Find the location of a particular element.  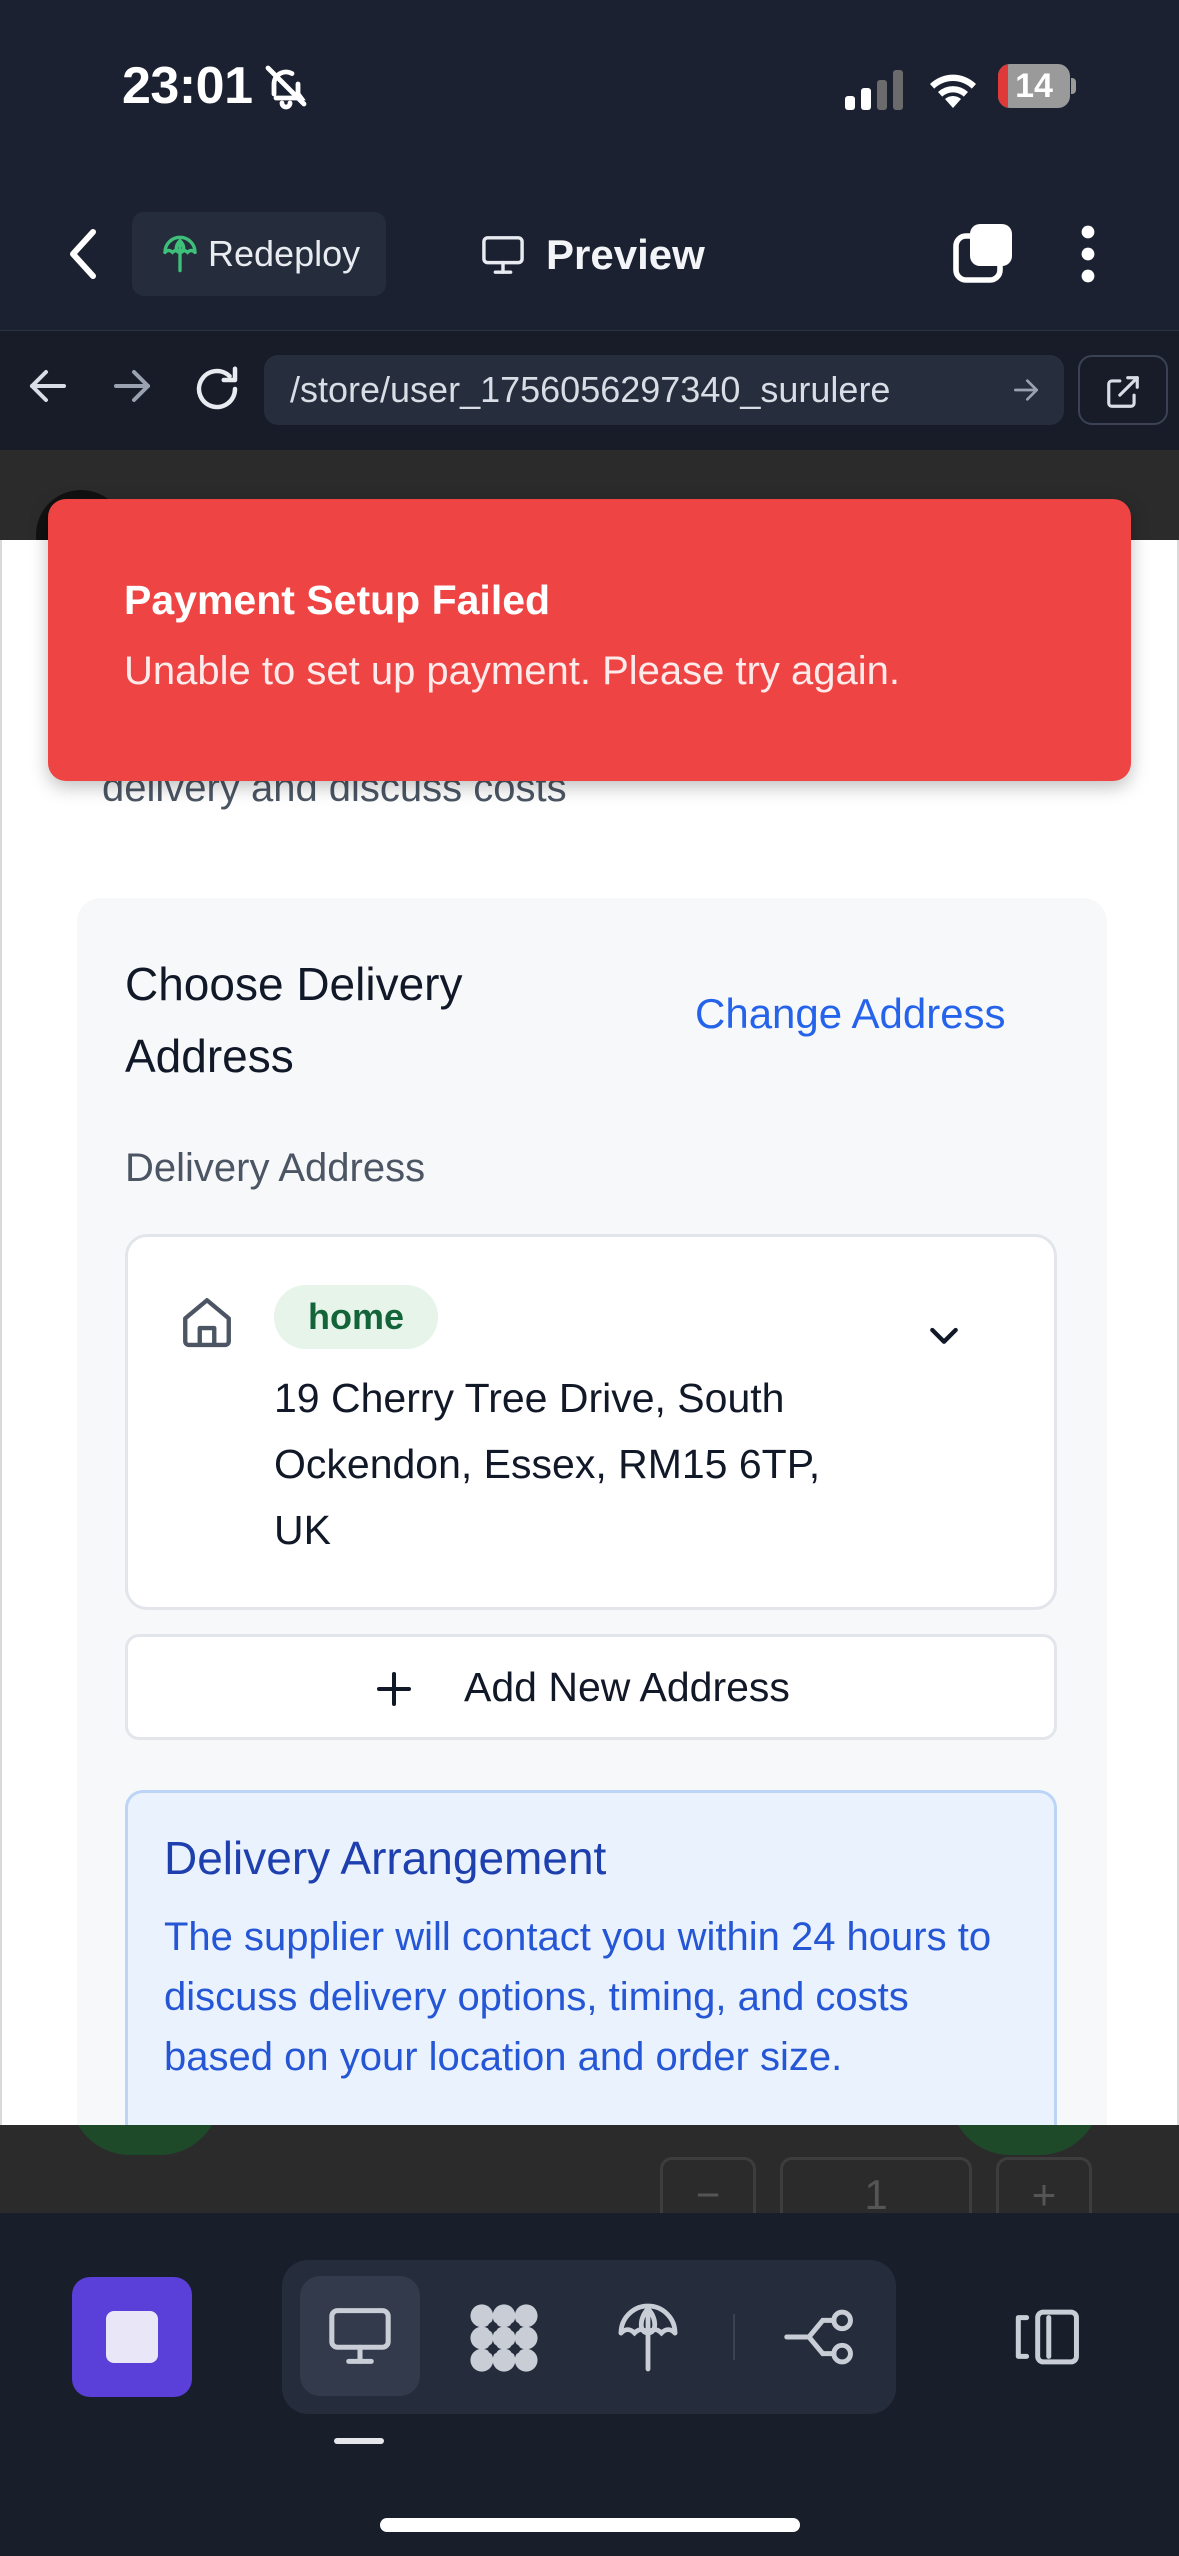

panel-toggle-icon is located at coordinates (1046, 2337).